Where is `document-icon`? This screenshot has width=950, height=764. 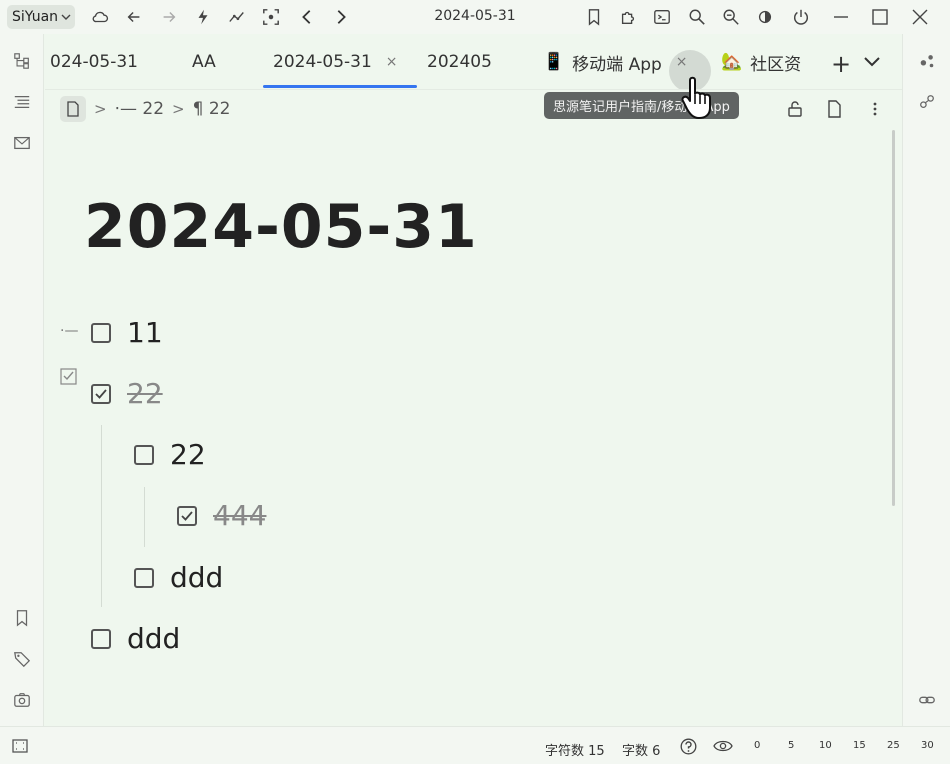
document-icon is located at coordinates (73, 109).